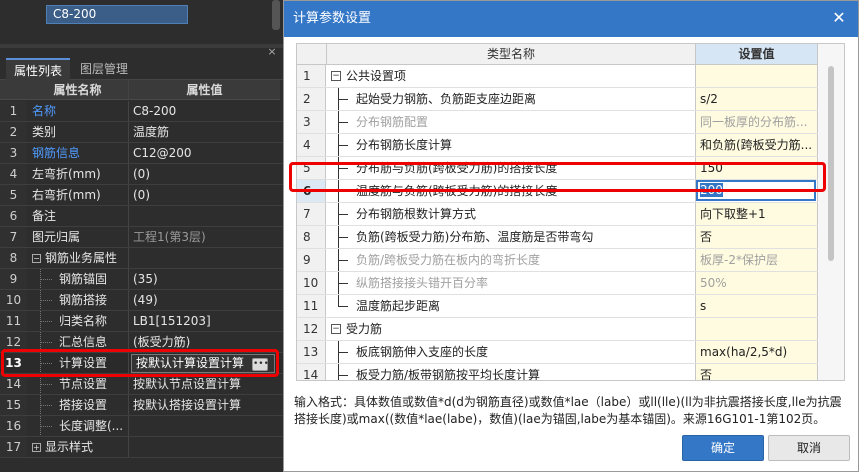 The image size is (859, 472). Describe the element at coordinates (56, 153) in the screenshot. I see `property-name-text: 钢筋信息` at that location.